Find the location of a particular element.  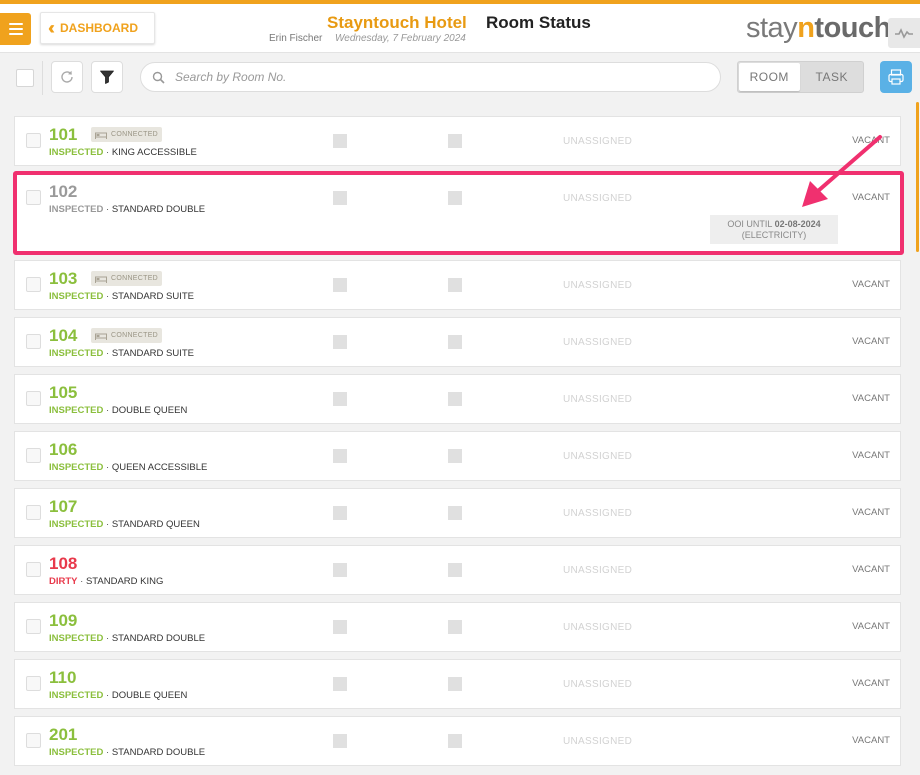

room-number: 104 is located at coordinates (63, 336).